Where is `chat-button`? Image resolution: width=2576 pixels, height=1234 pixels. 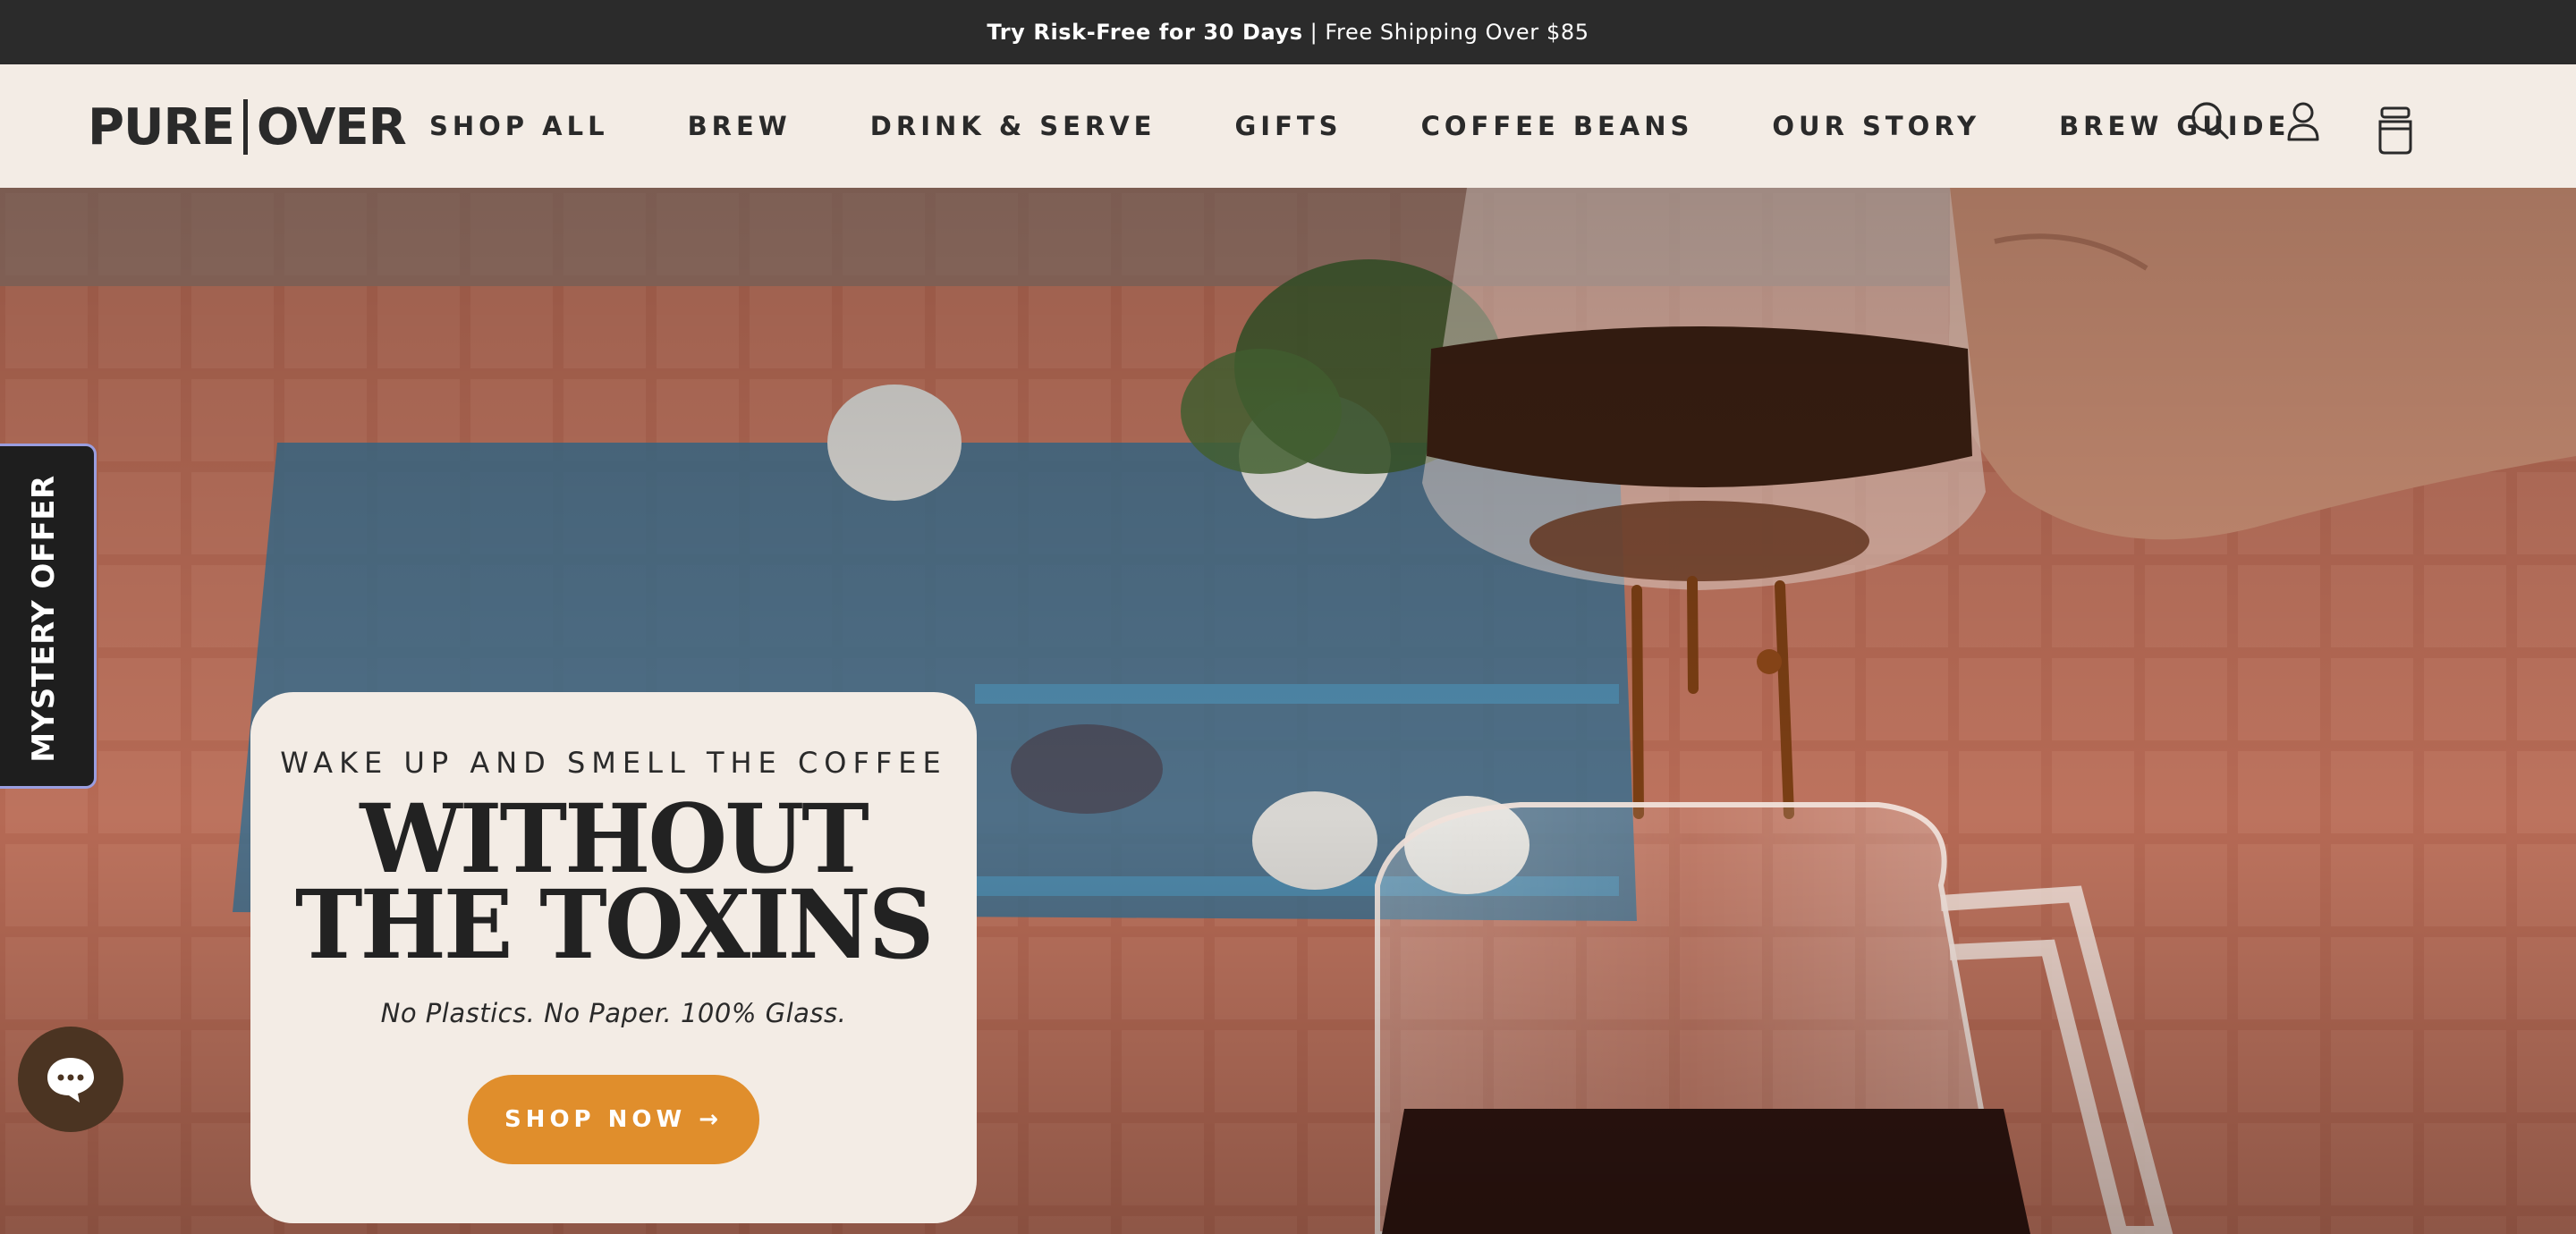
chat-button is located at coordinates (70, 1079).